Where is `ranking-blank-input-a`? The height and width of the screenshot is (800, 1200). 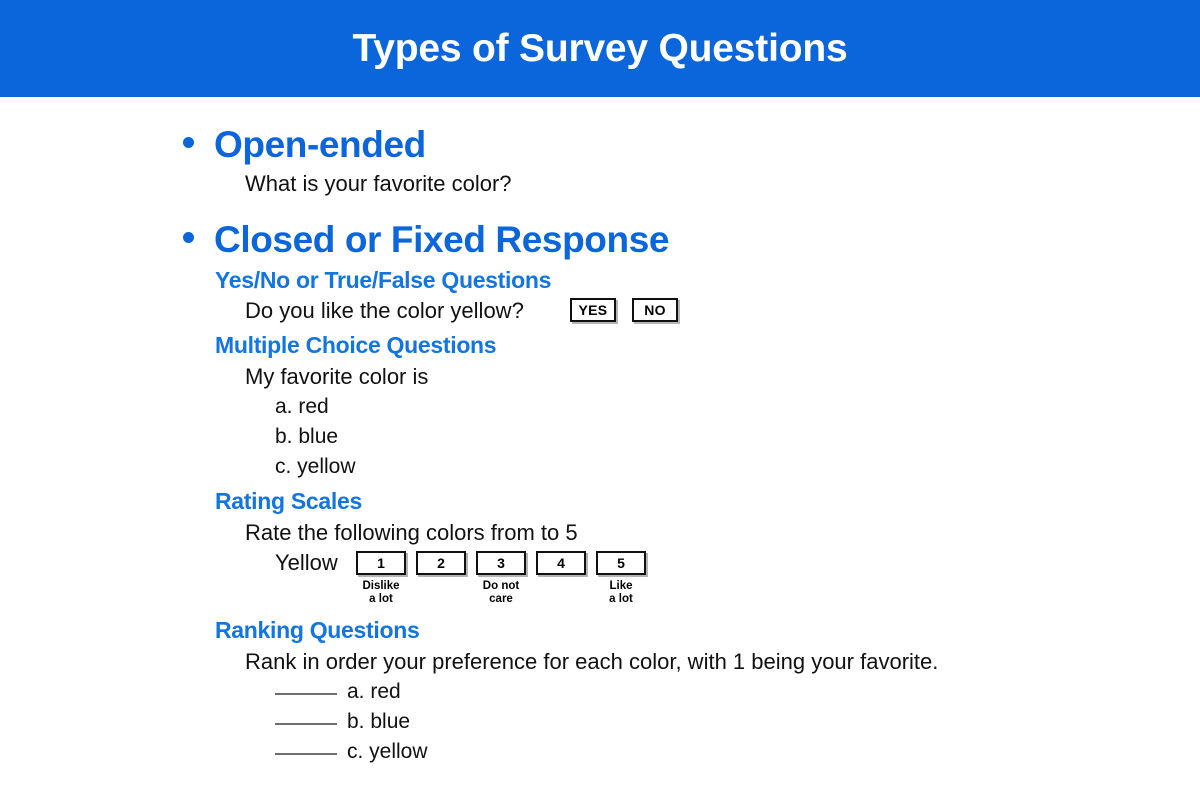 ranking-blank-input-a is located at coordinates (306, 694).